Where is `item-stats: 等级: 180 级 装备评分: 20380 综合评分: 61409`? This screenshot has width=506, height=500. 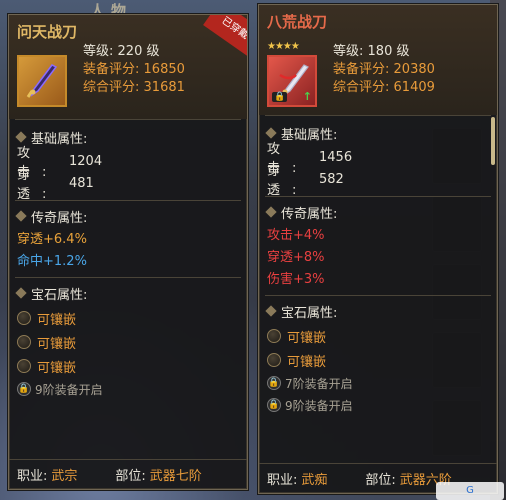
item-stats: 等级: 180 级 装备评分: 20380 综合评分: 61409 is located at coordinates (384, 70).